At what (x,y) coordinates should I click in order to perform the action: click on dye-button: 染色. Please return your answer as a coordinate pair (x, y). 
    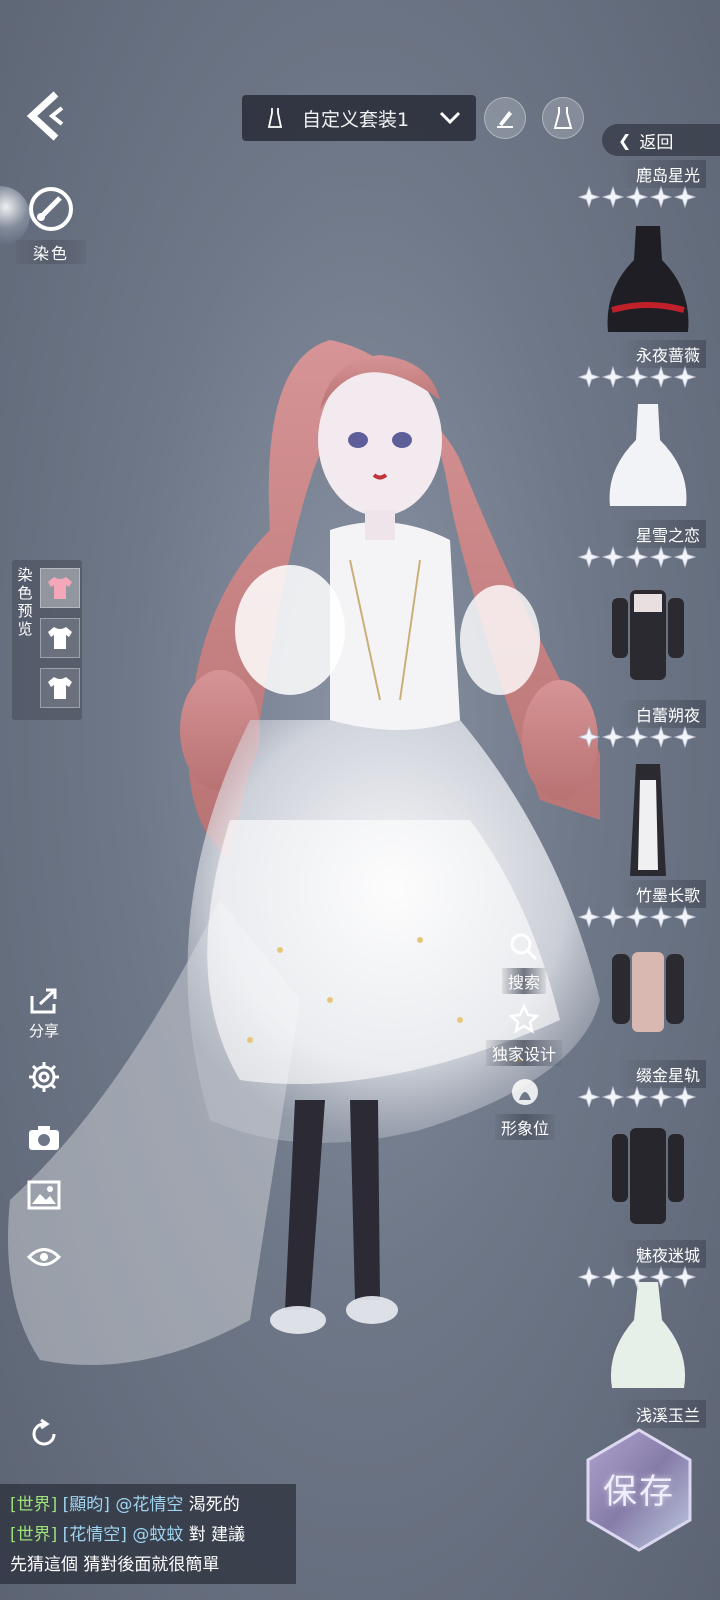
    Looking at the image, I should click on (51, 224).